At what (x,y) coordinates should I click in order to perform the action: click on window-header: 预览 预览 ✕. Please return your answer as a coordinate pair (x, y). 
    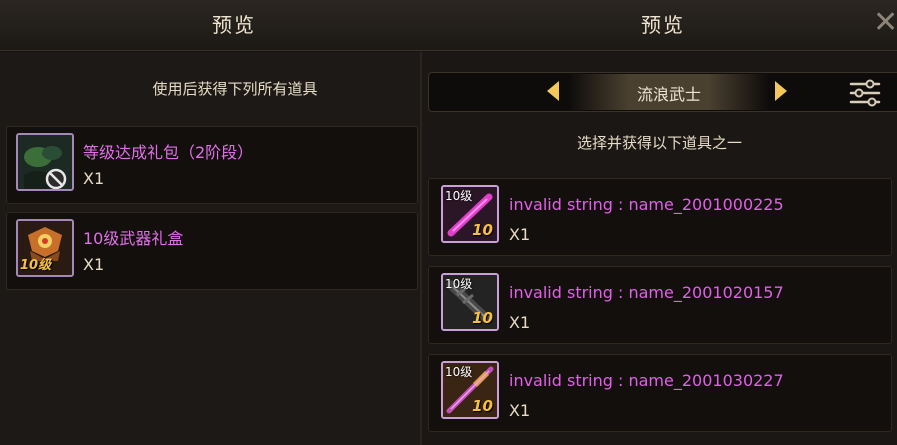
    Looking at the image, I should click on (448, 25).